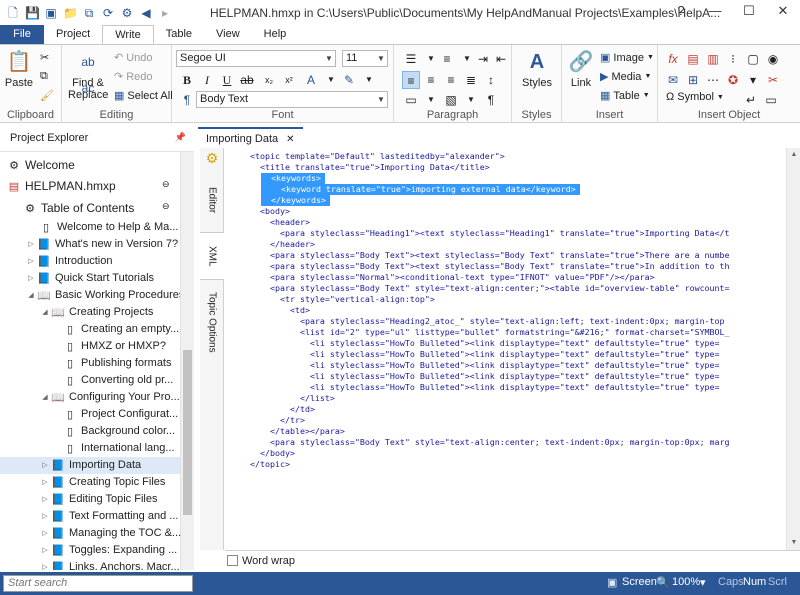 The image size is (800, 595). What do you see at coordinates (133, 58) in the screenshot?
I see `undo-button: ↶ Undo` at bounding box center [133, 58].